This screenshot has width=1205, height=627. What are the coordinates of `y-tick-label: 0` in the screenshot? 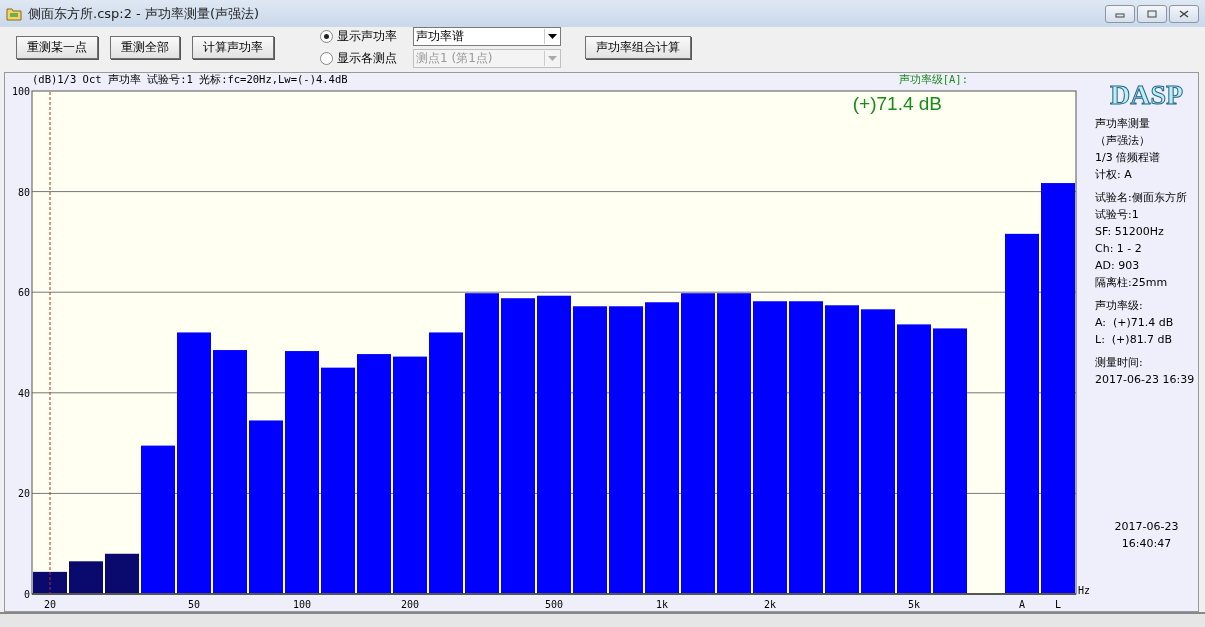 It's located at (26, 595).